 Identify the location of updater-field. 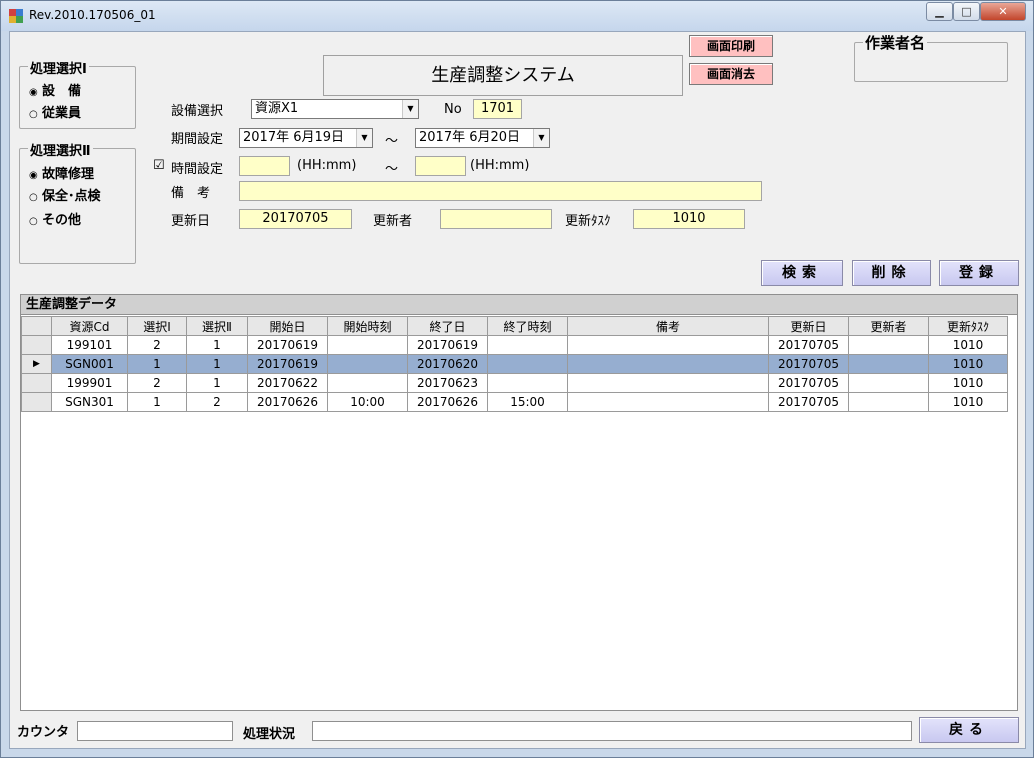
(496, 219).